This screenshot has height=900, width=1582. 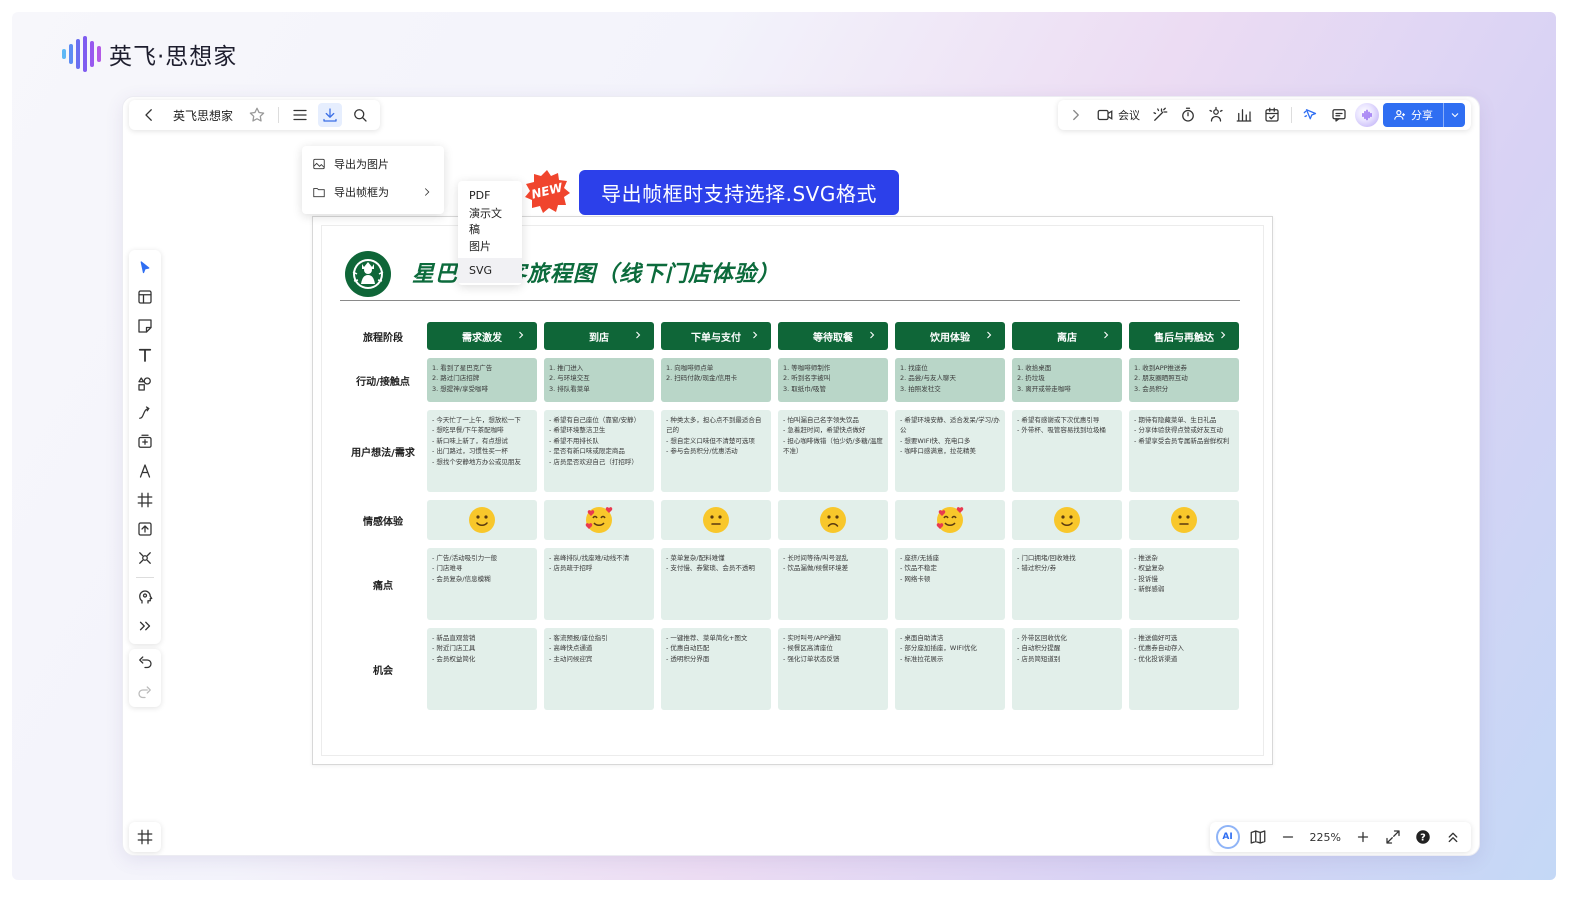 I want to click on stage-header: 等待取餐, so click(x=833, y=336).